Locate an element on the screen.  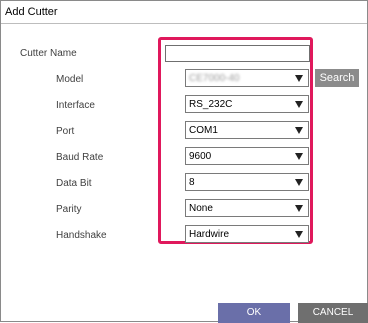
cutter-name-label: Cutter Name is located at coordinates (48, 53).